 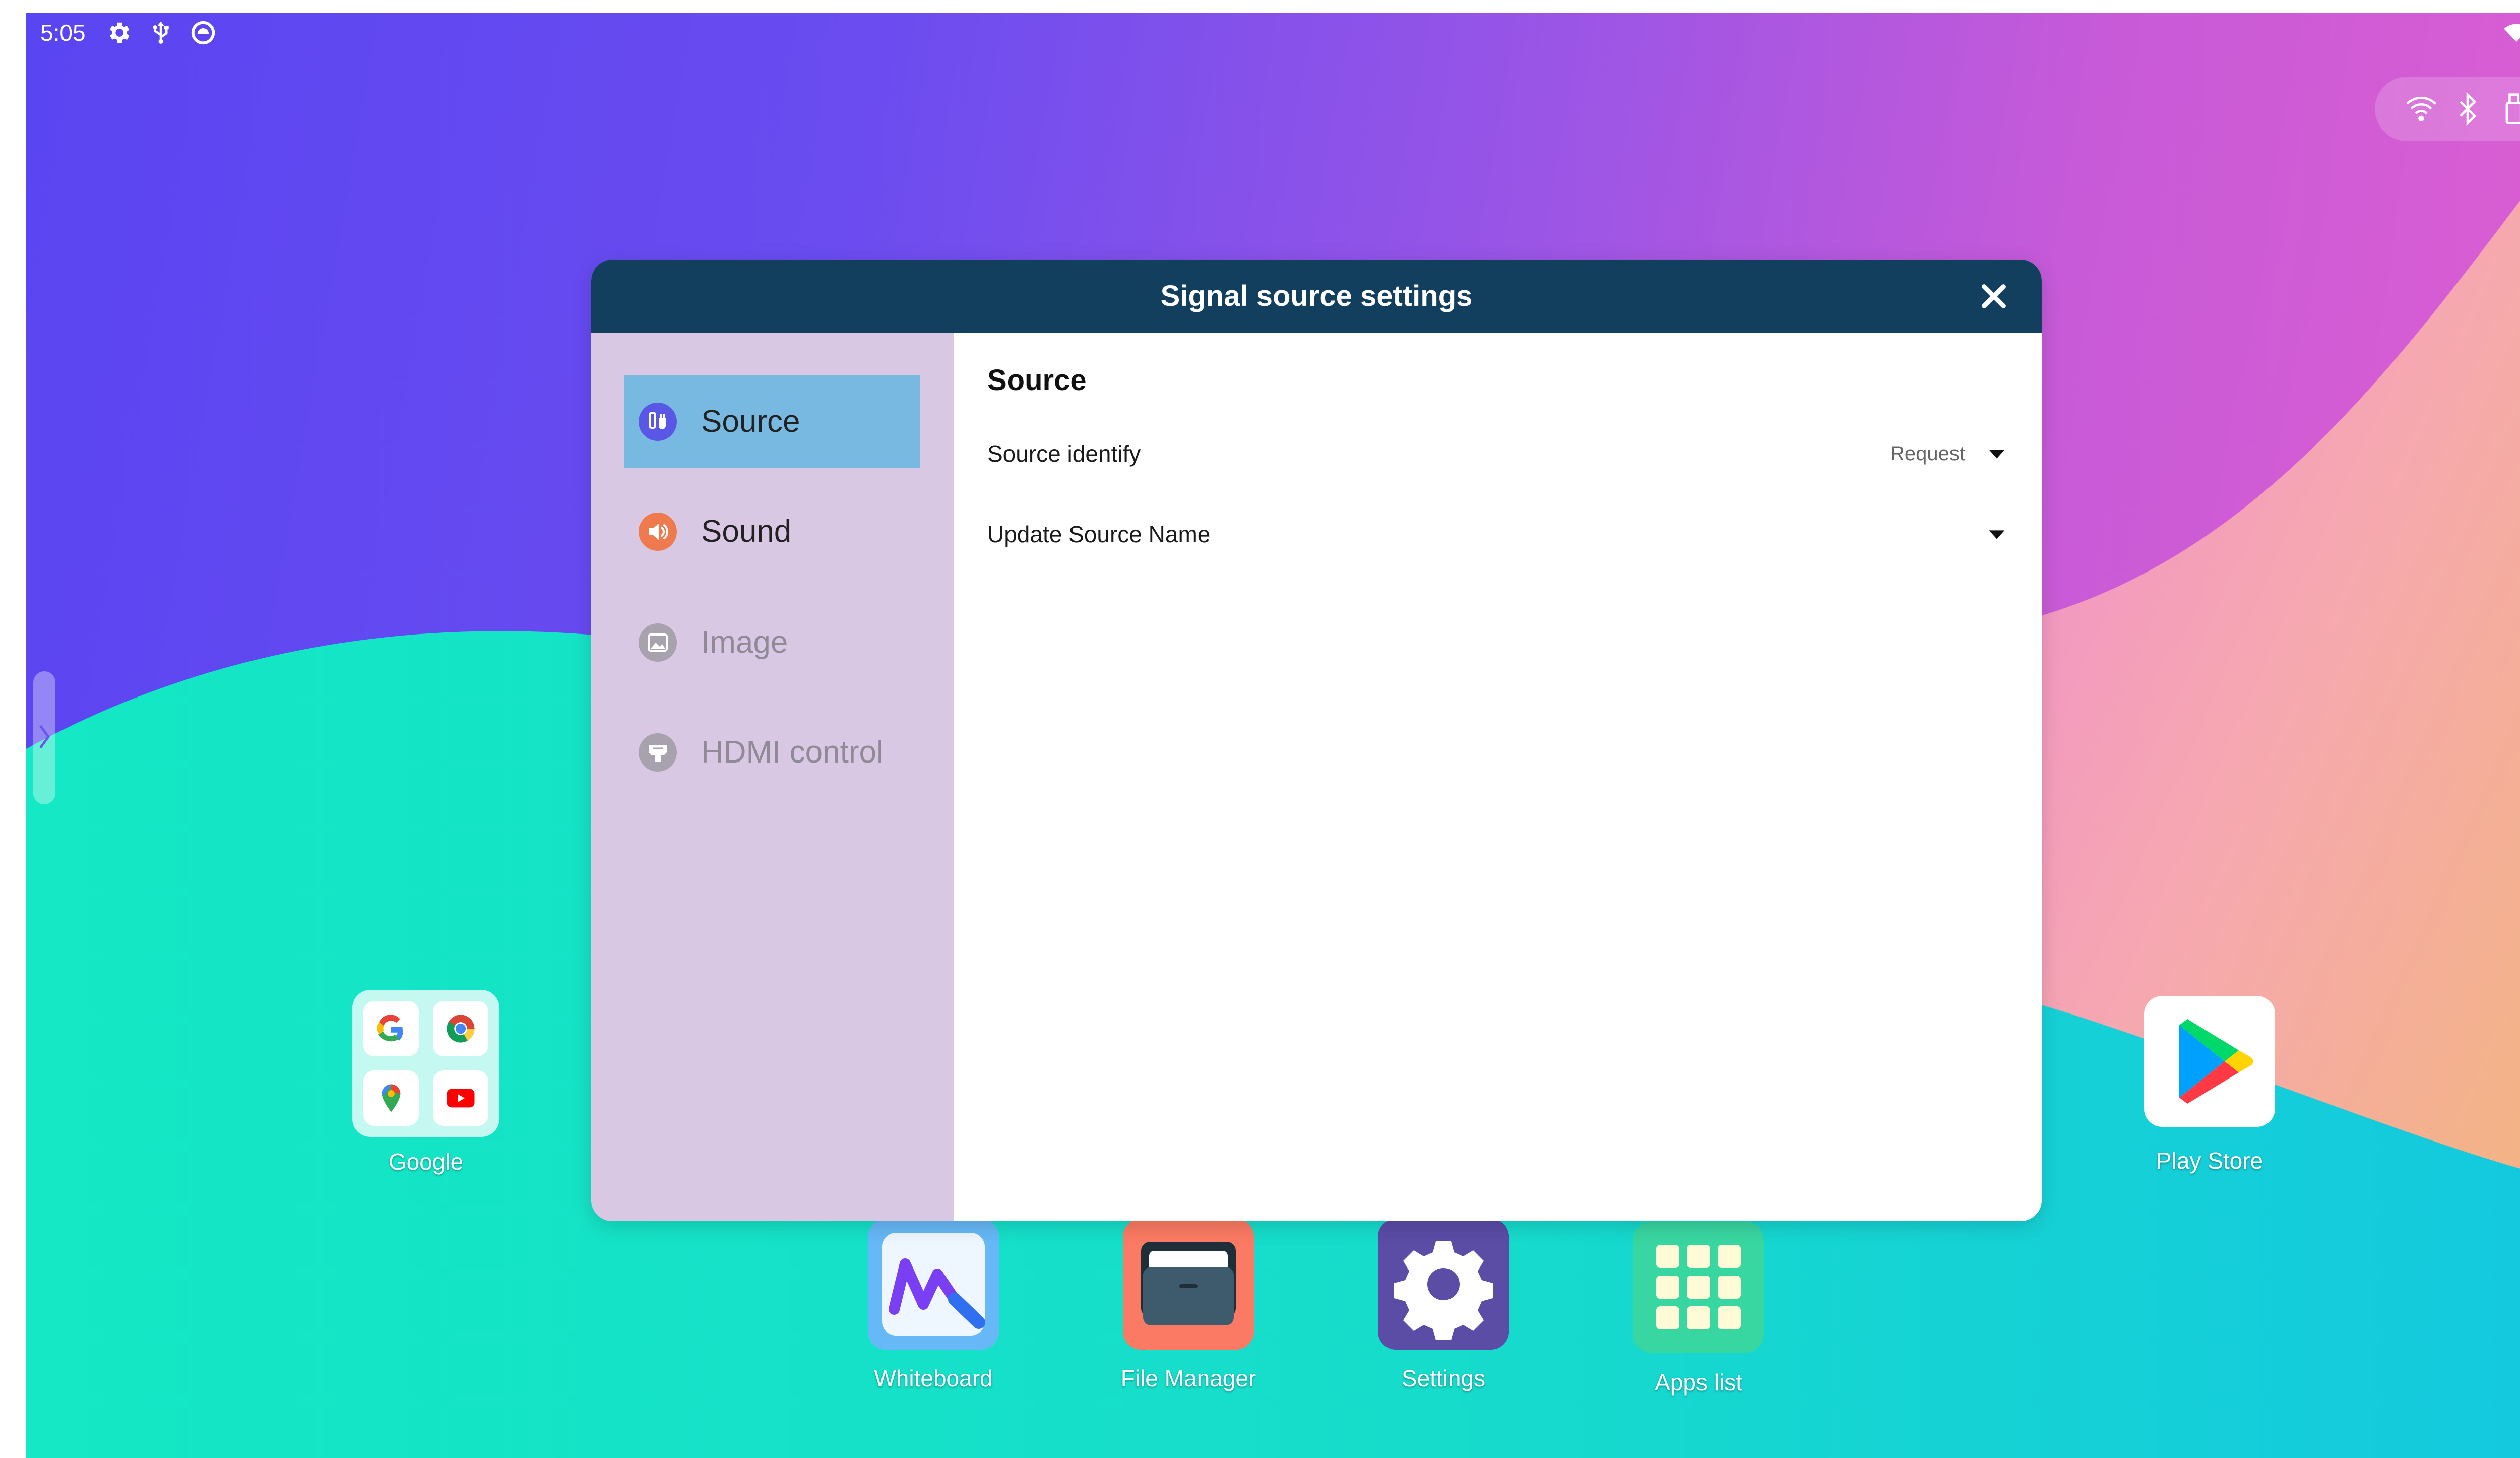 I want to click on settings-sidebar: Source Sound Image HDMI control, so click(x=772, y=777).